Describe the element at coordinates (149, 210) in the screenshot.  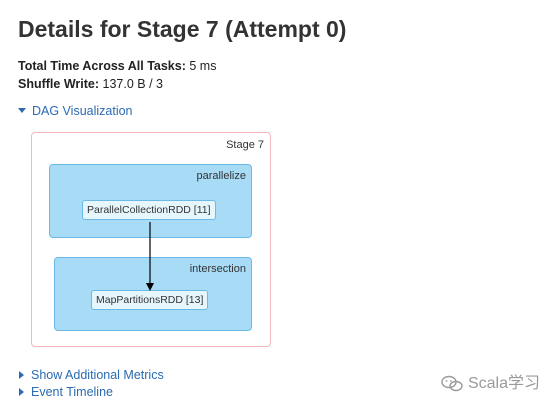
I see `rdd-node-parallelcollection: ParallelCollectionRDD [11]` at that location.